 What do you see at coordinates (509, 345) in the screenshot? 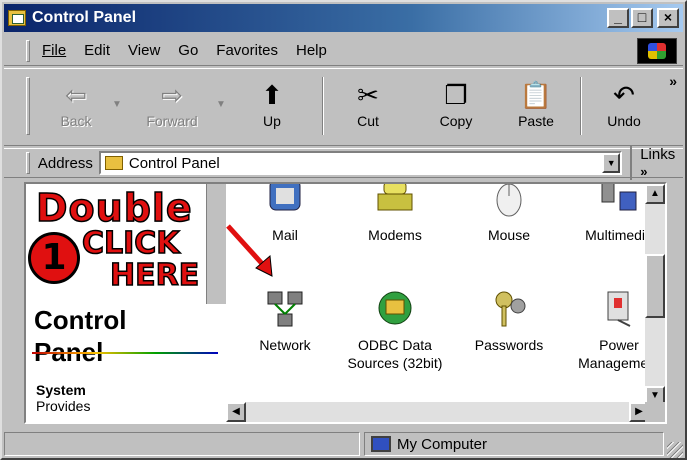
I see `icon-label: Passwords` at bounding box center [509, 345].